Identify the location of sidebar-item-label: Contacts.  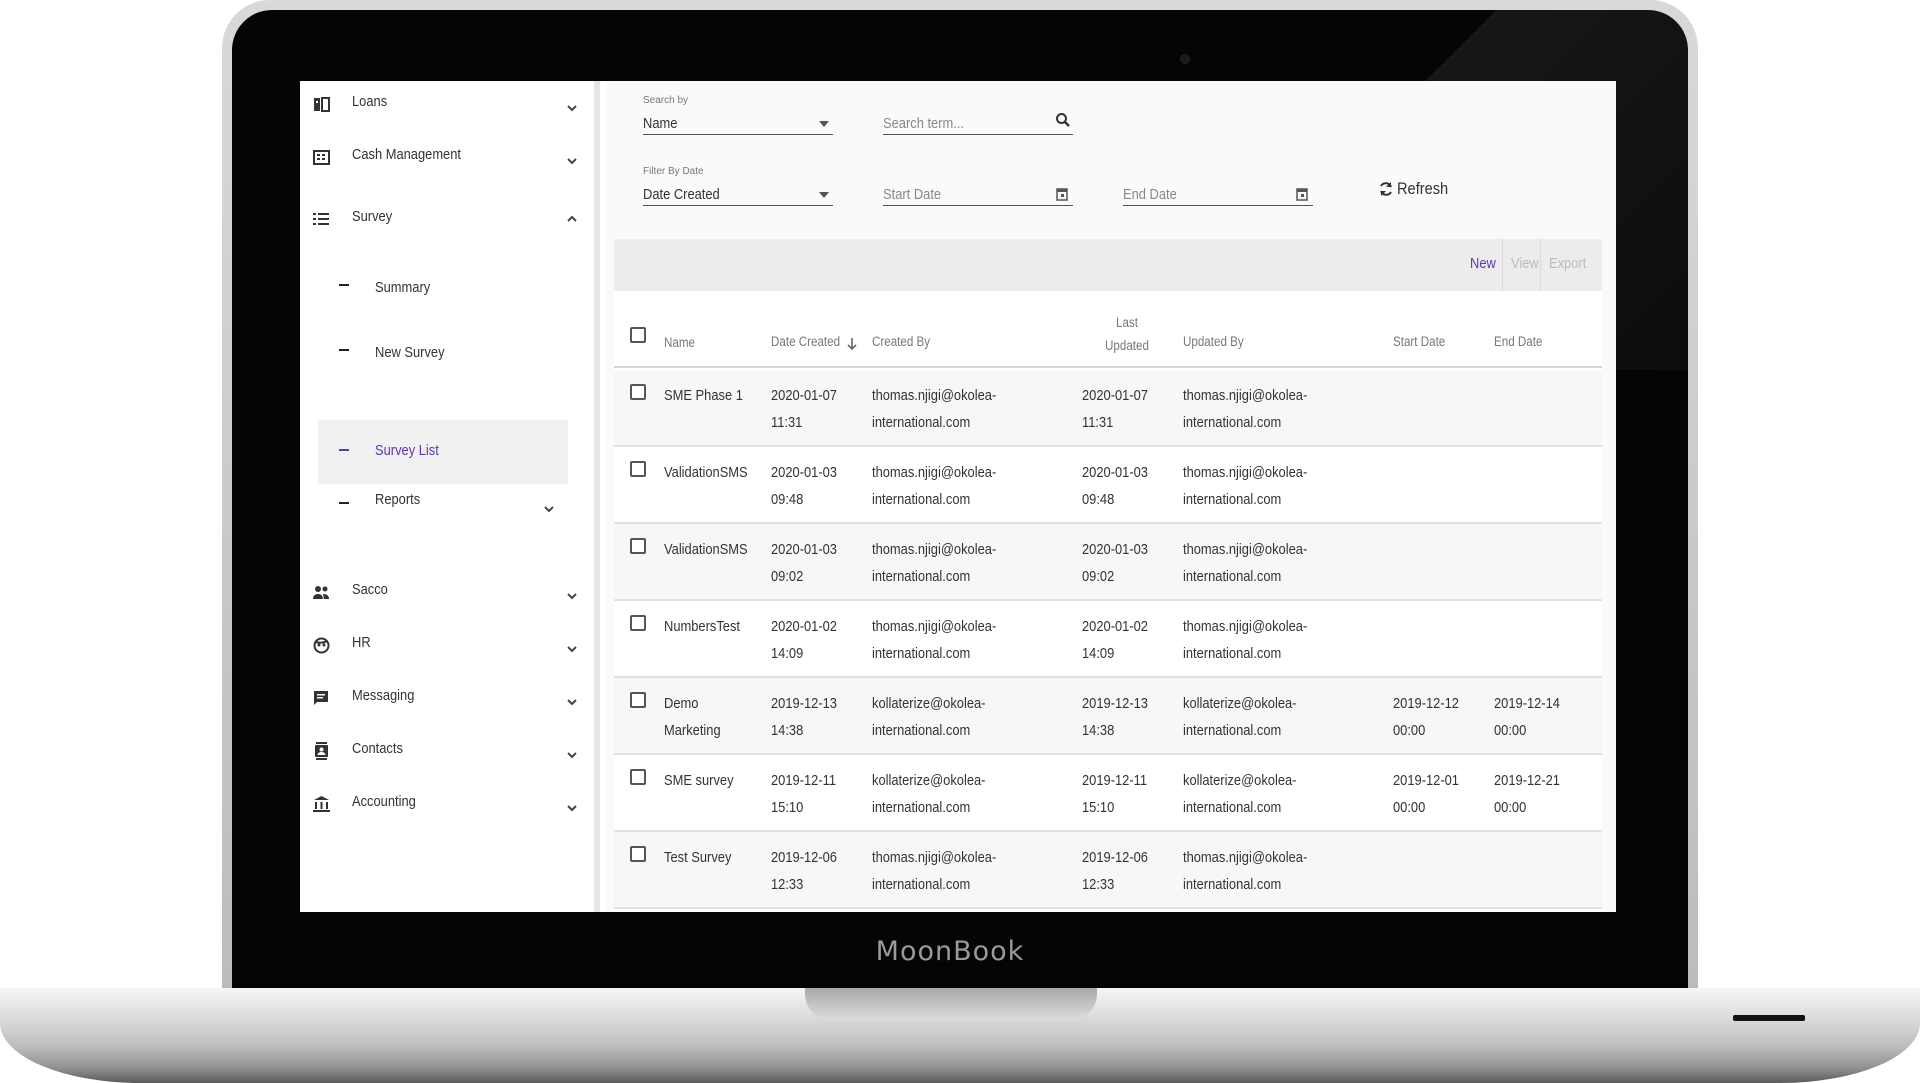
(377, 748).